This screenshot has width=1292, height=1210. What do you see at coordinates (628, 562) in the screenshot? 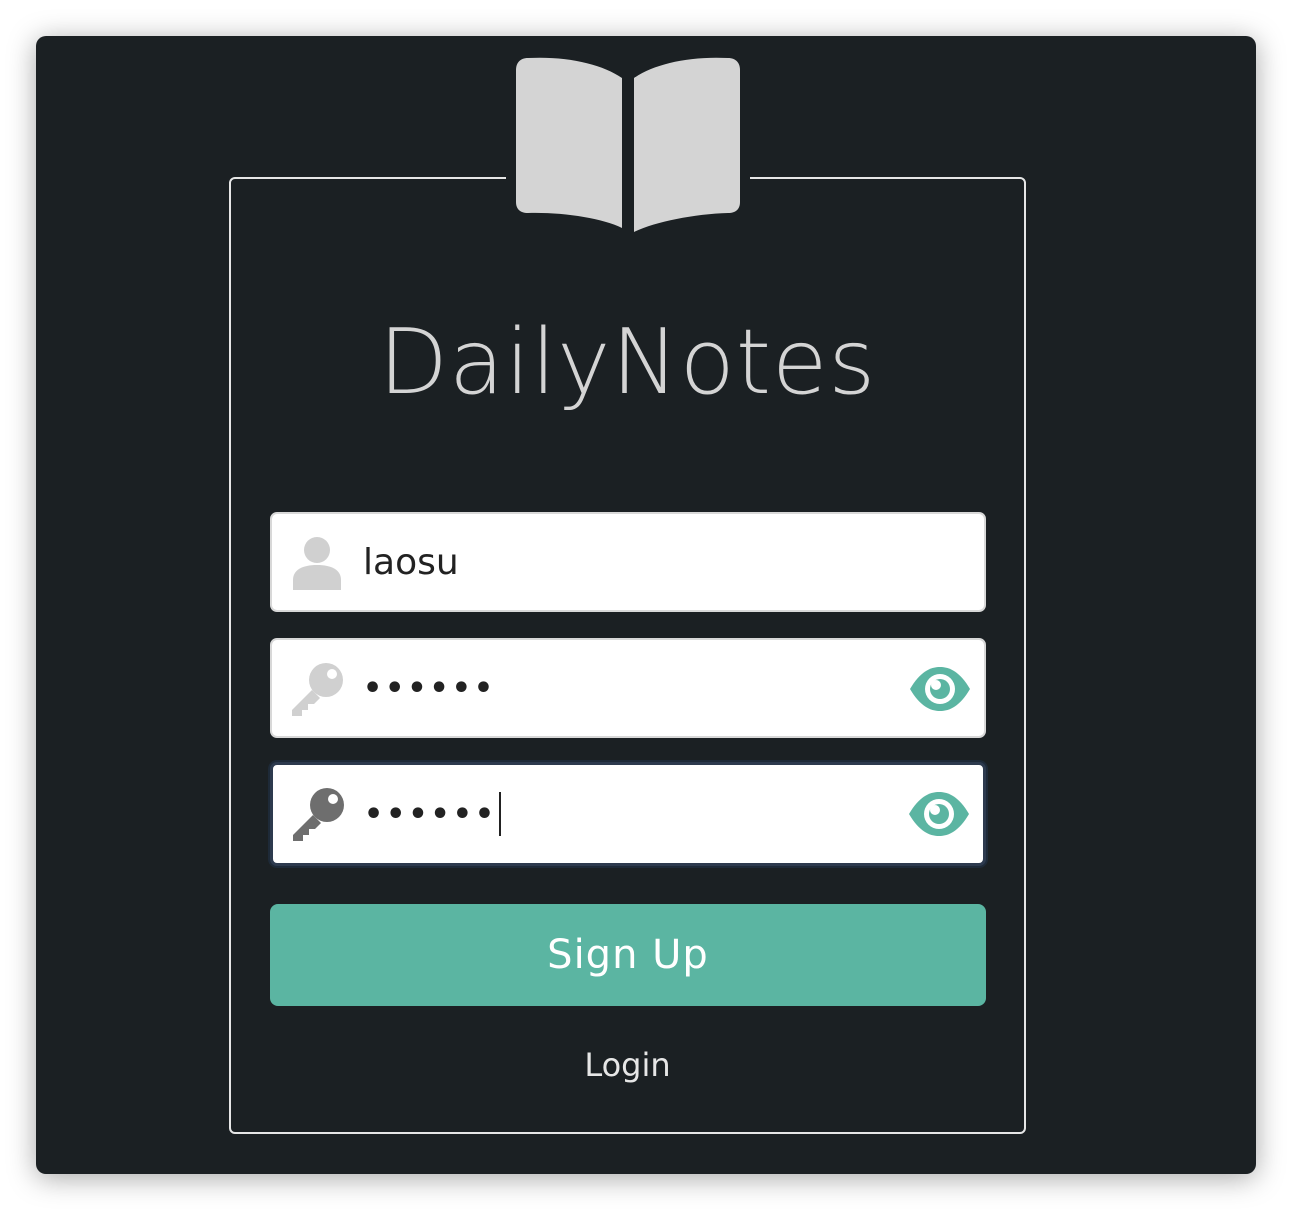
I see `username-field: laosu` at bounding box center [628, 562].